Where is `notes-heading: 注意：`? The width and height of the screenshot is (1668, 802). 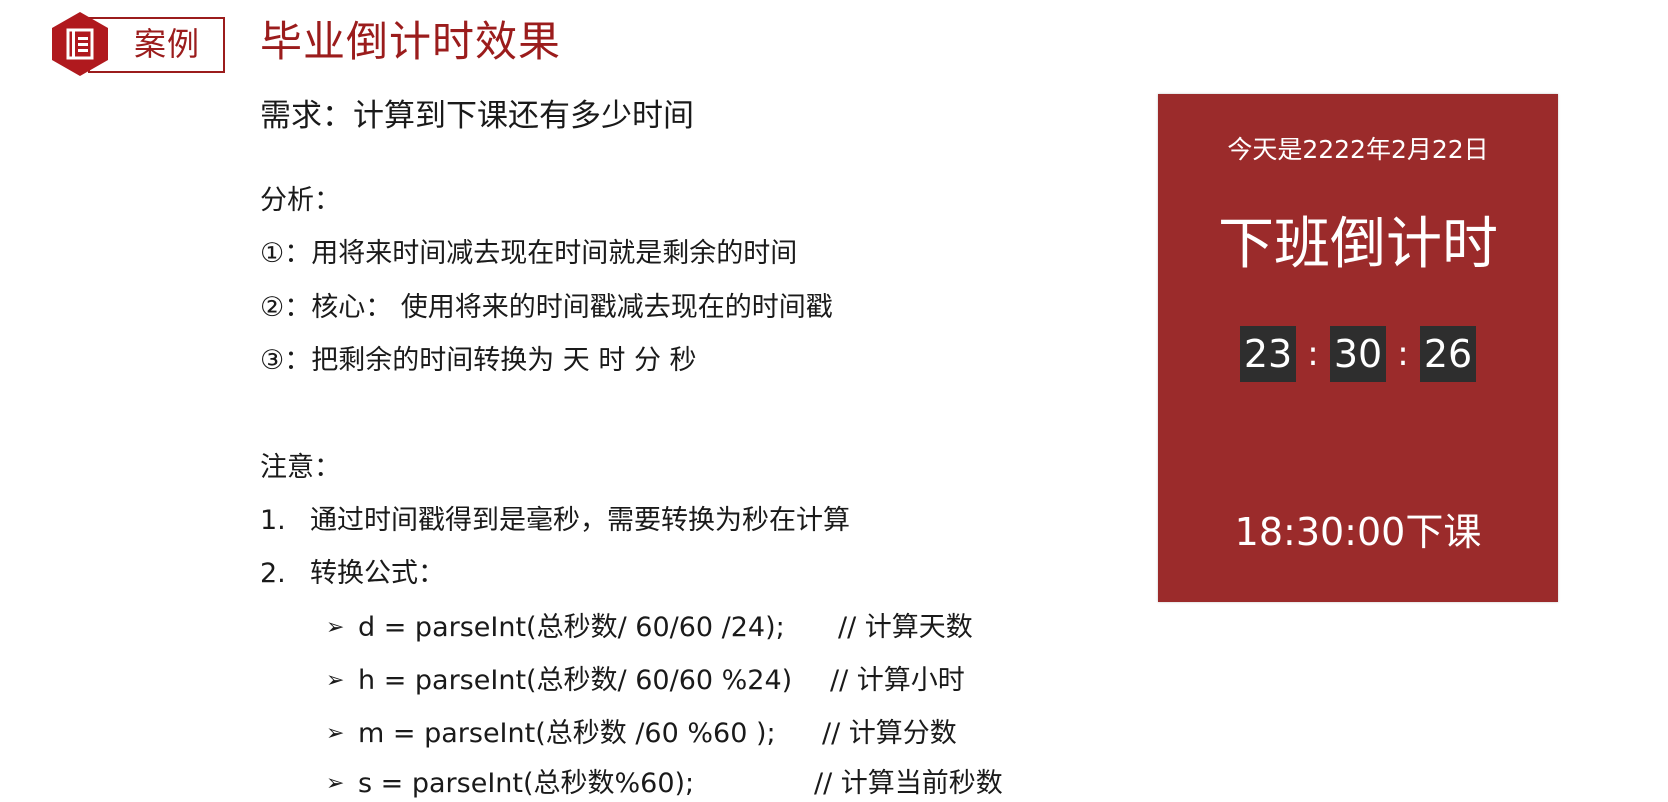 notes-heading: 注意： is located at coordinates (300, 467).